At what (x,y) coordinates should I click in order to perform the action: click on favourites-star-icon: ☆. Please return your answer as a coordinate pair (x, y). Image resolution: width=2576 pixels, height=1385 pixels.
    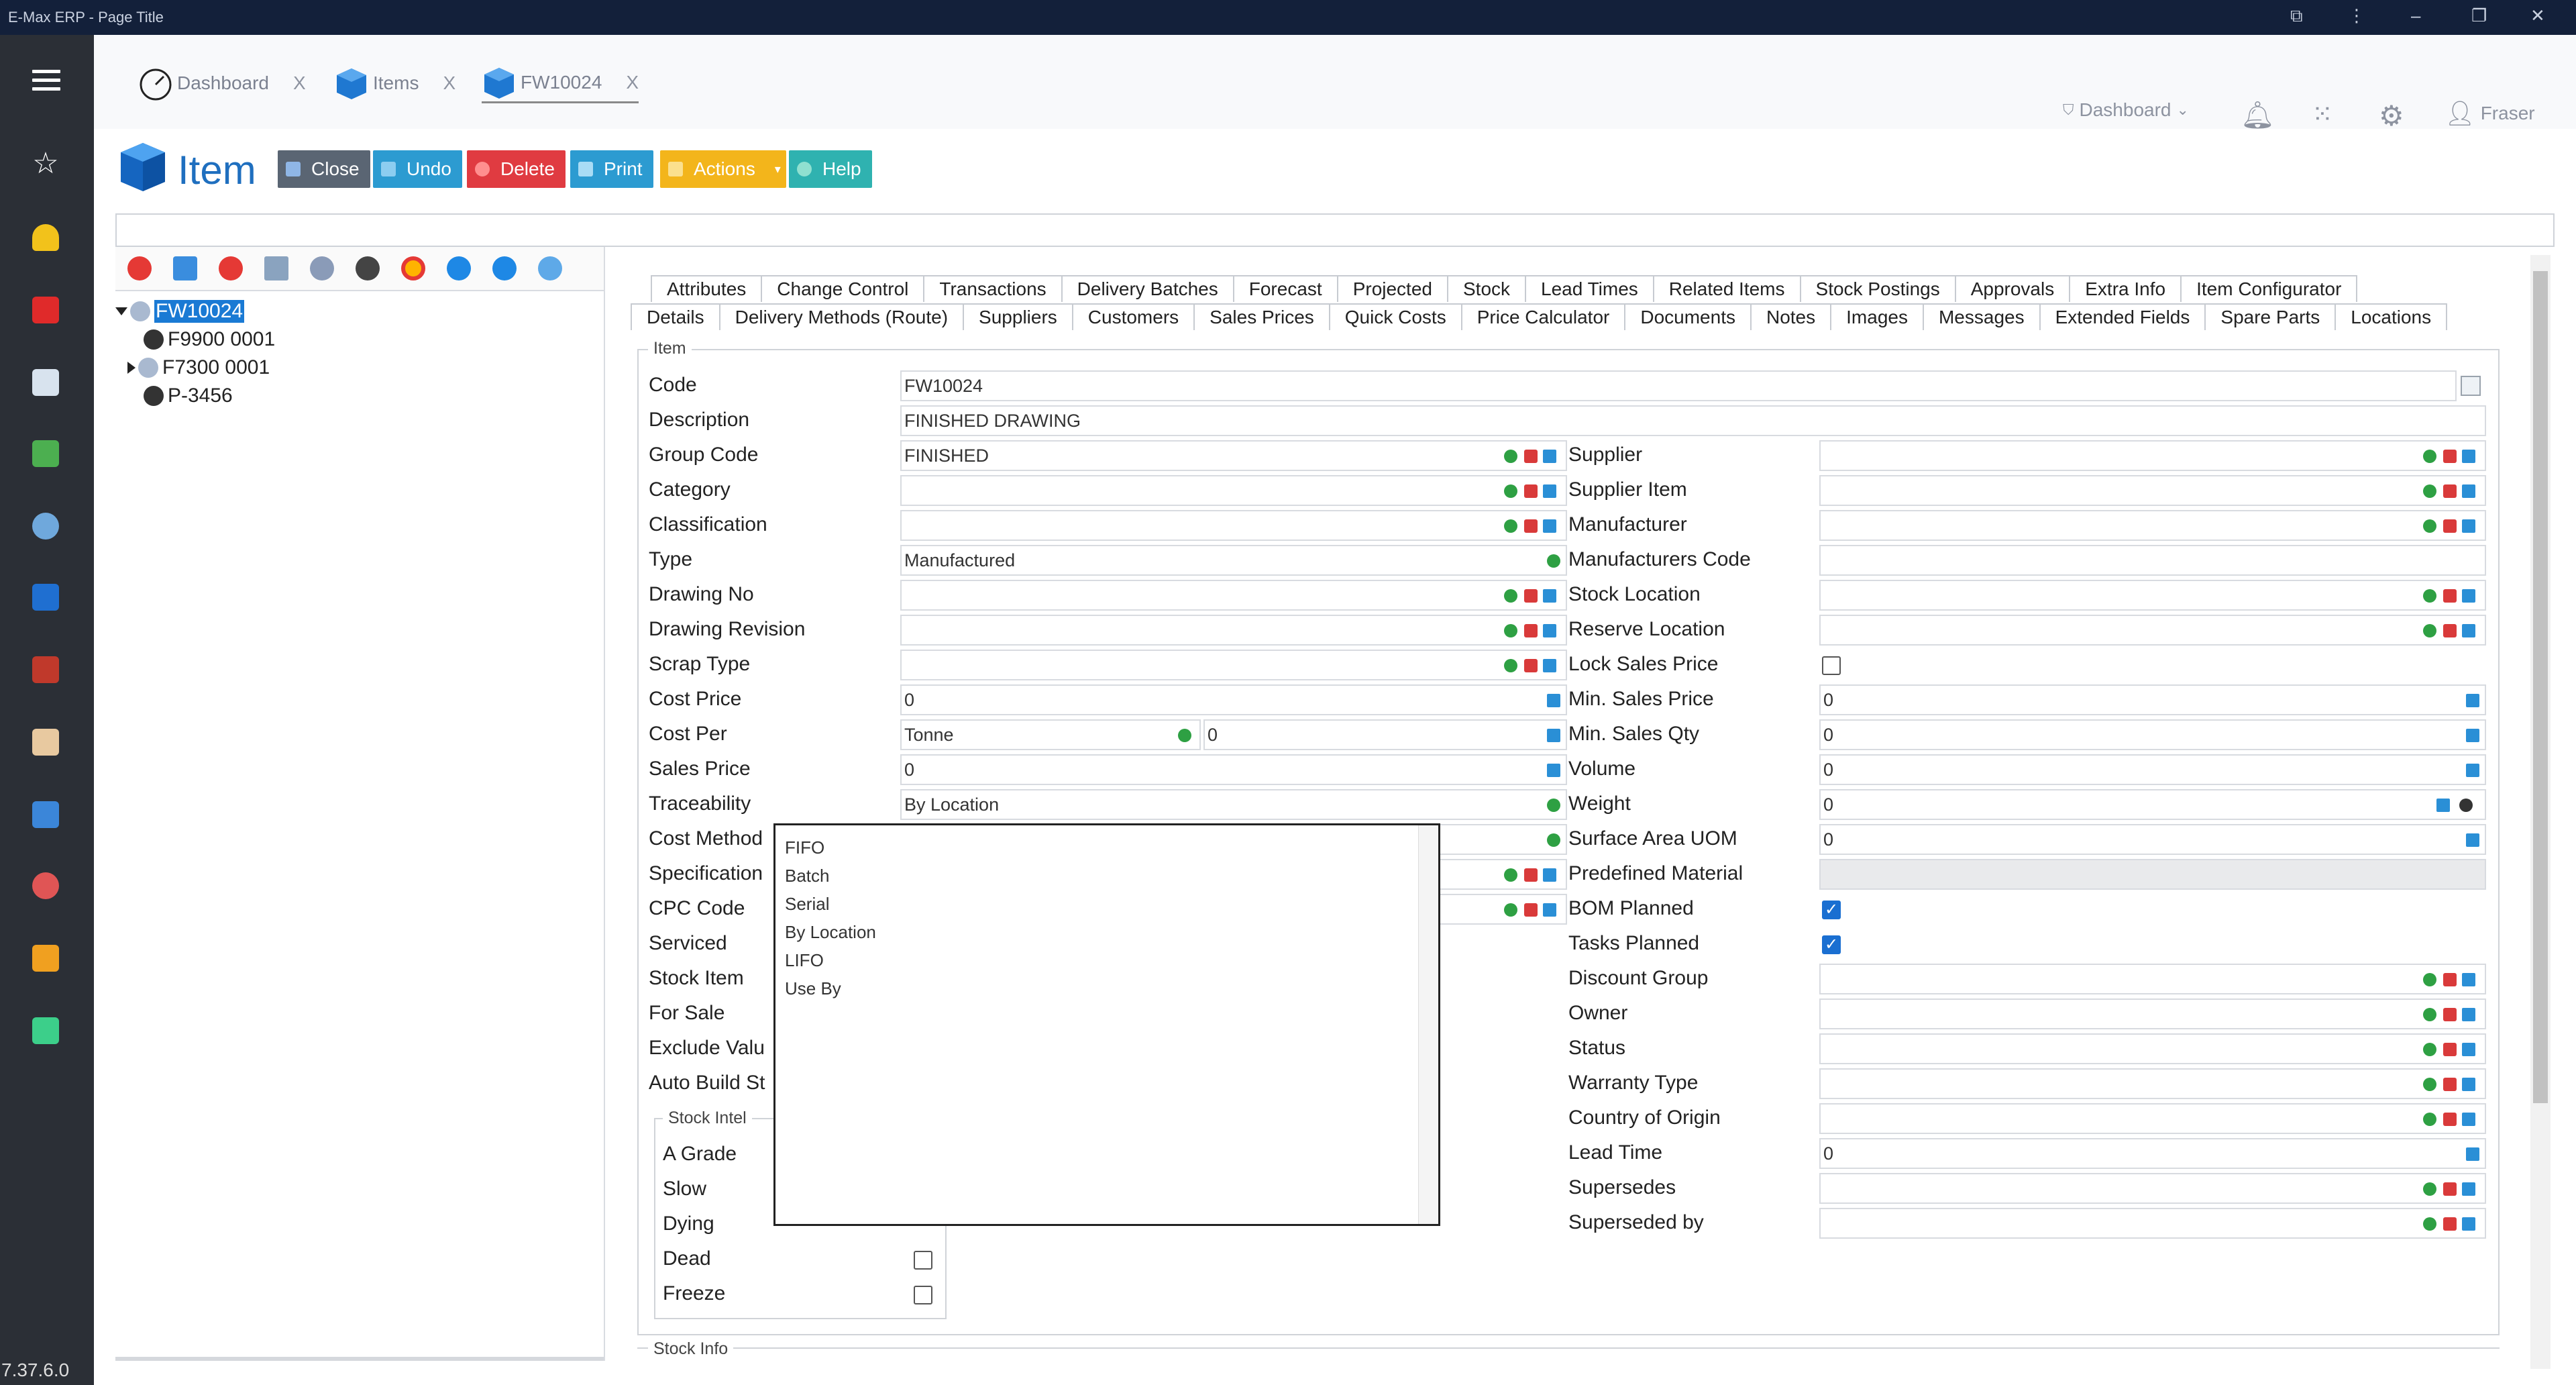
    Looking at the image, I should click on (45, 163).